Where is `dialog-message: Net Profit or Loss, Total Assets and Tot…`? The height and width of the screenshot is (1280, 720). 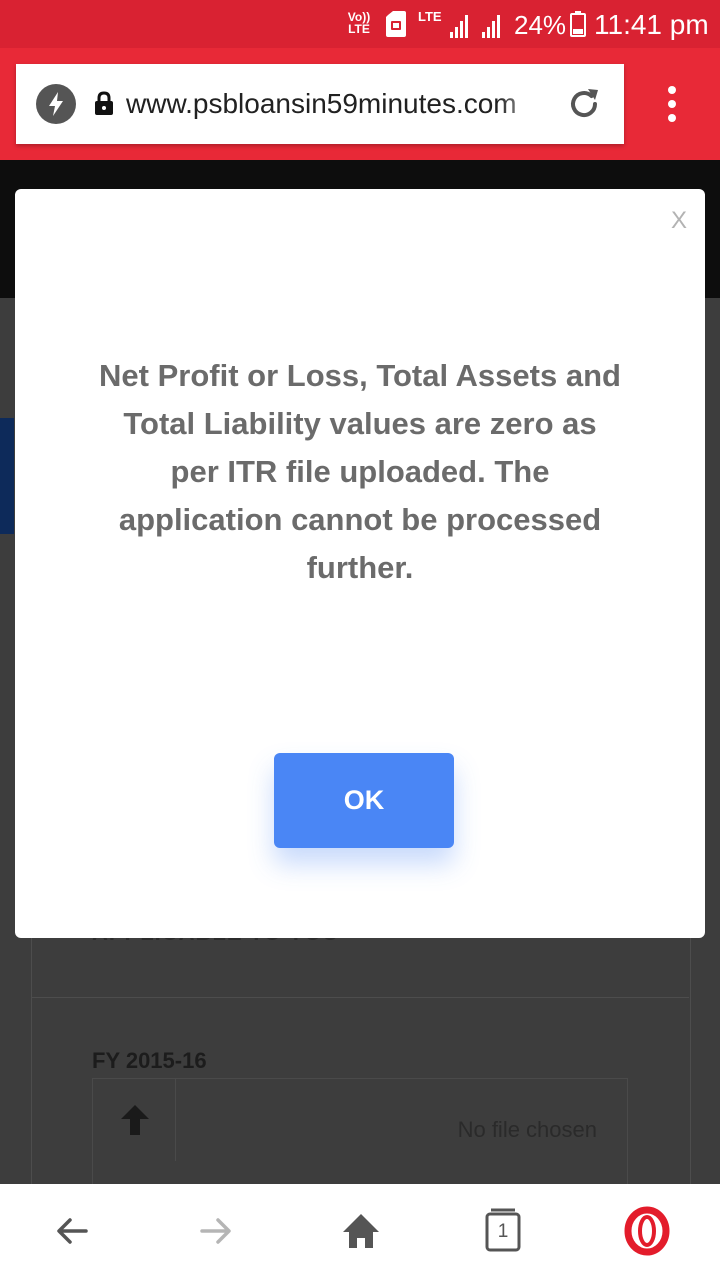
dialog-message: Net Profit or Loss, Total Assets and Tot… is located at coordinates (360, 471).